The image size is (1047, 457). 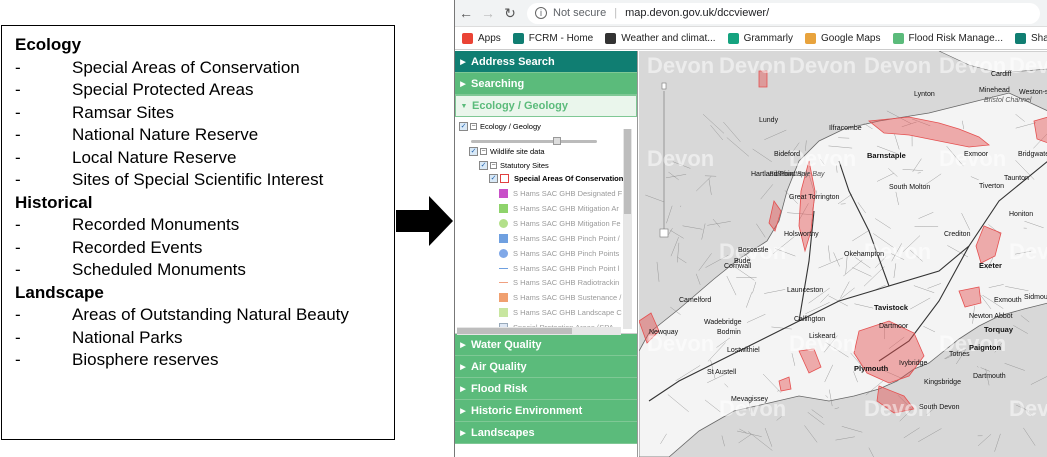 What do you see at coordinates (499, 388) in the screenshot?
I see `accordion-label: Flood Risk` at bounding box center [499, 388].